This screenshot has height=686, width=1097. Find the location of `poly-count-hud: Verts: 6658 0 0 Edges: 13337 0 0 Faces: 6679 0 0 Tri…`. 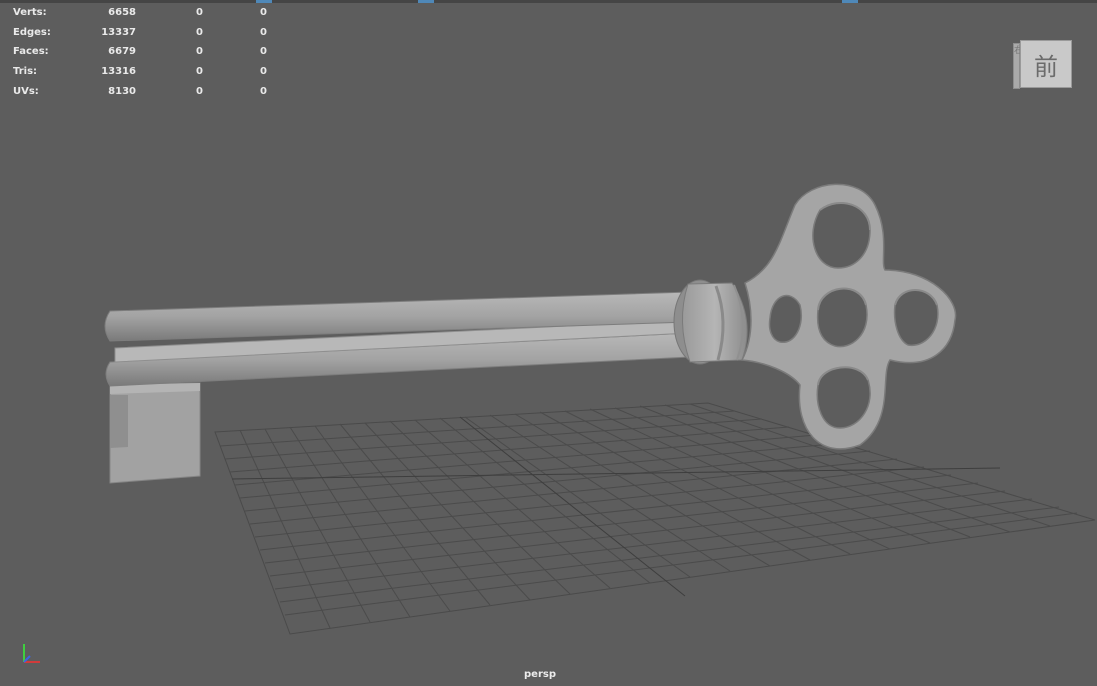

poly-count-hud: Verts: 6658 0 0 Edges: 13337 0 0 Faces: 6679 0 0 Tri… is located at coordinates (143, 52).